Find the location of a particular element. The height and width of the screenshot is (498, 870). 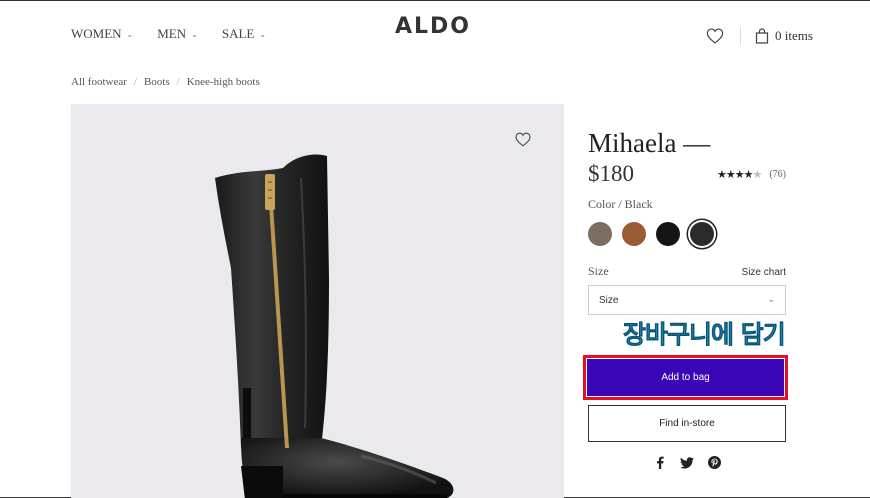

annotation-text: 장바구니에 담기 is located at coordinates (704, 335).